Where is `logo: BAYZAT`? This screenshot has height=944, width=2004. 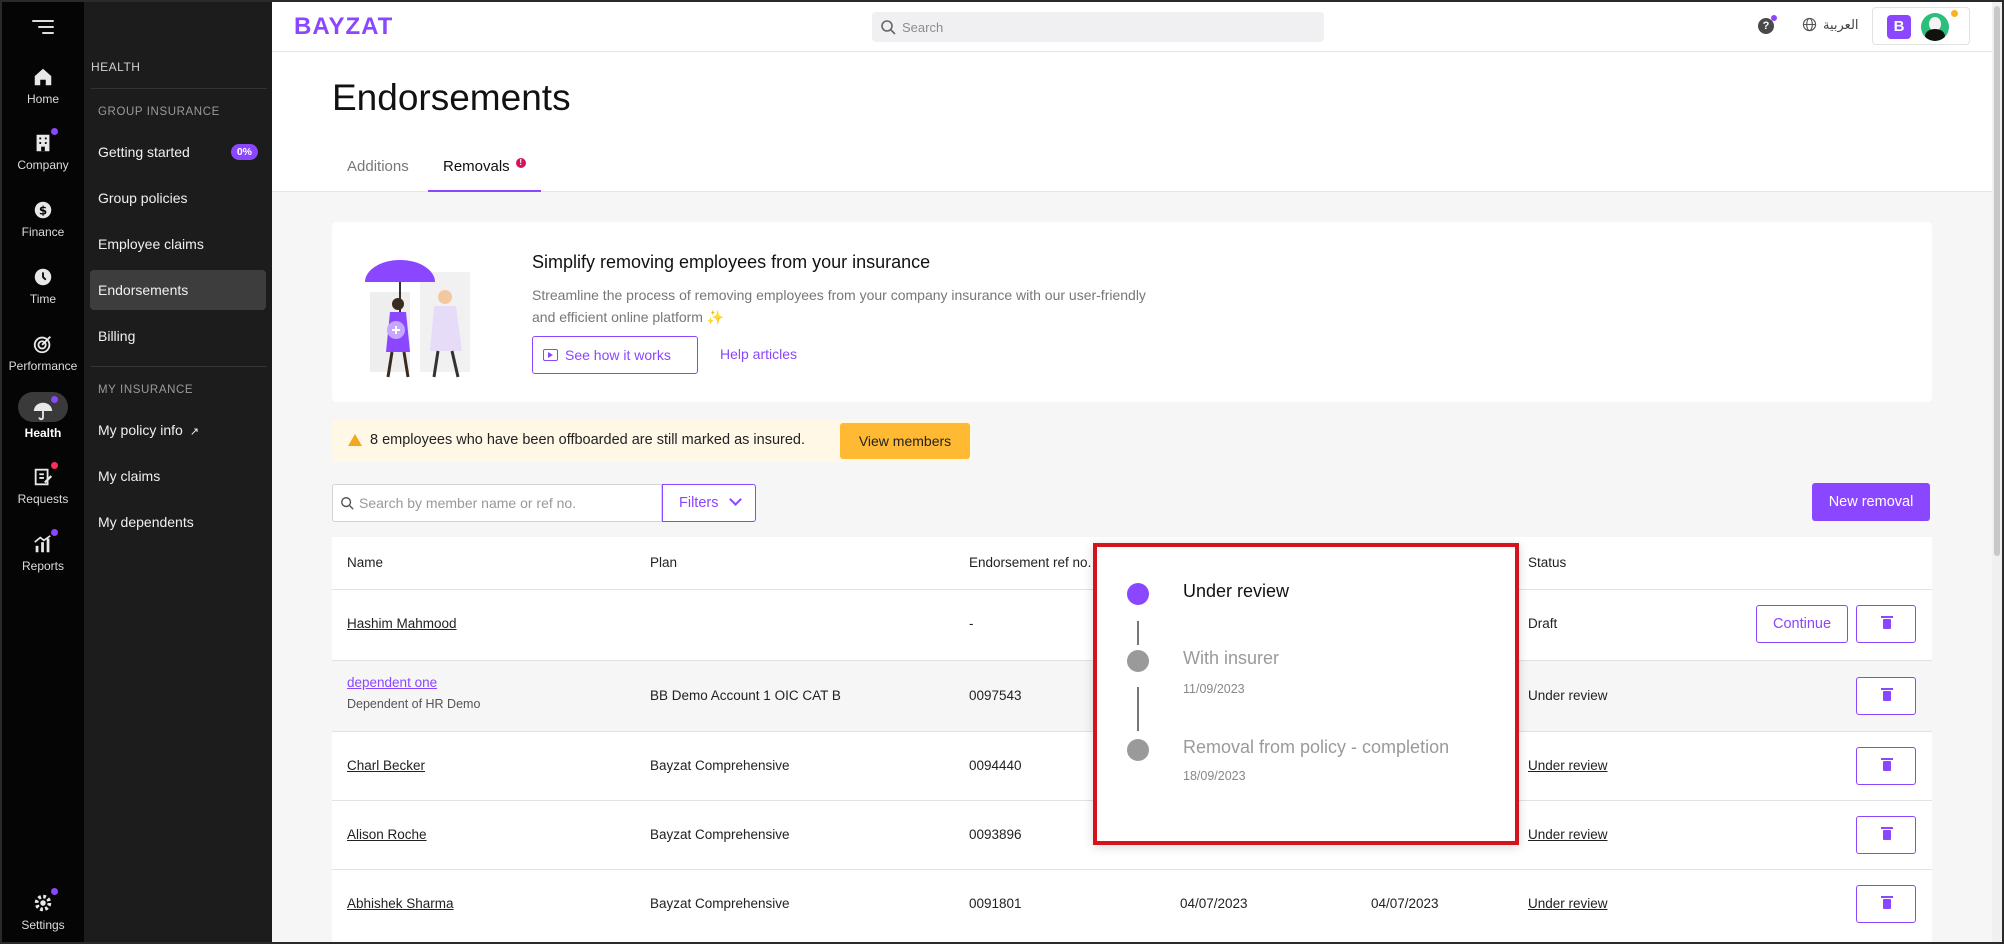
logo: BAYZAT is located at coordinates (344, 26).